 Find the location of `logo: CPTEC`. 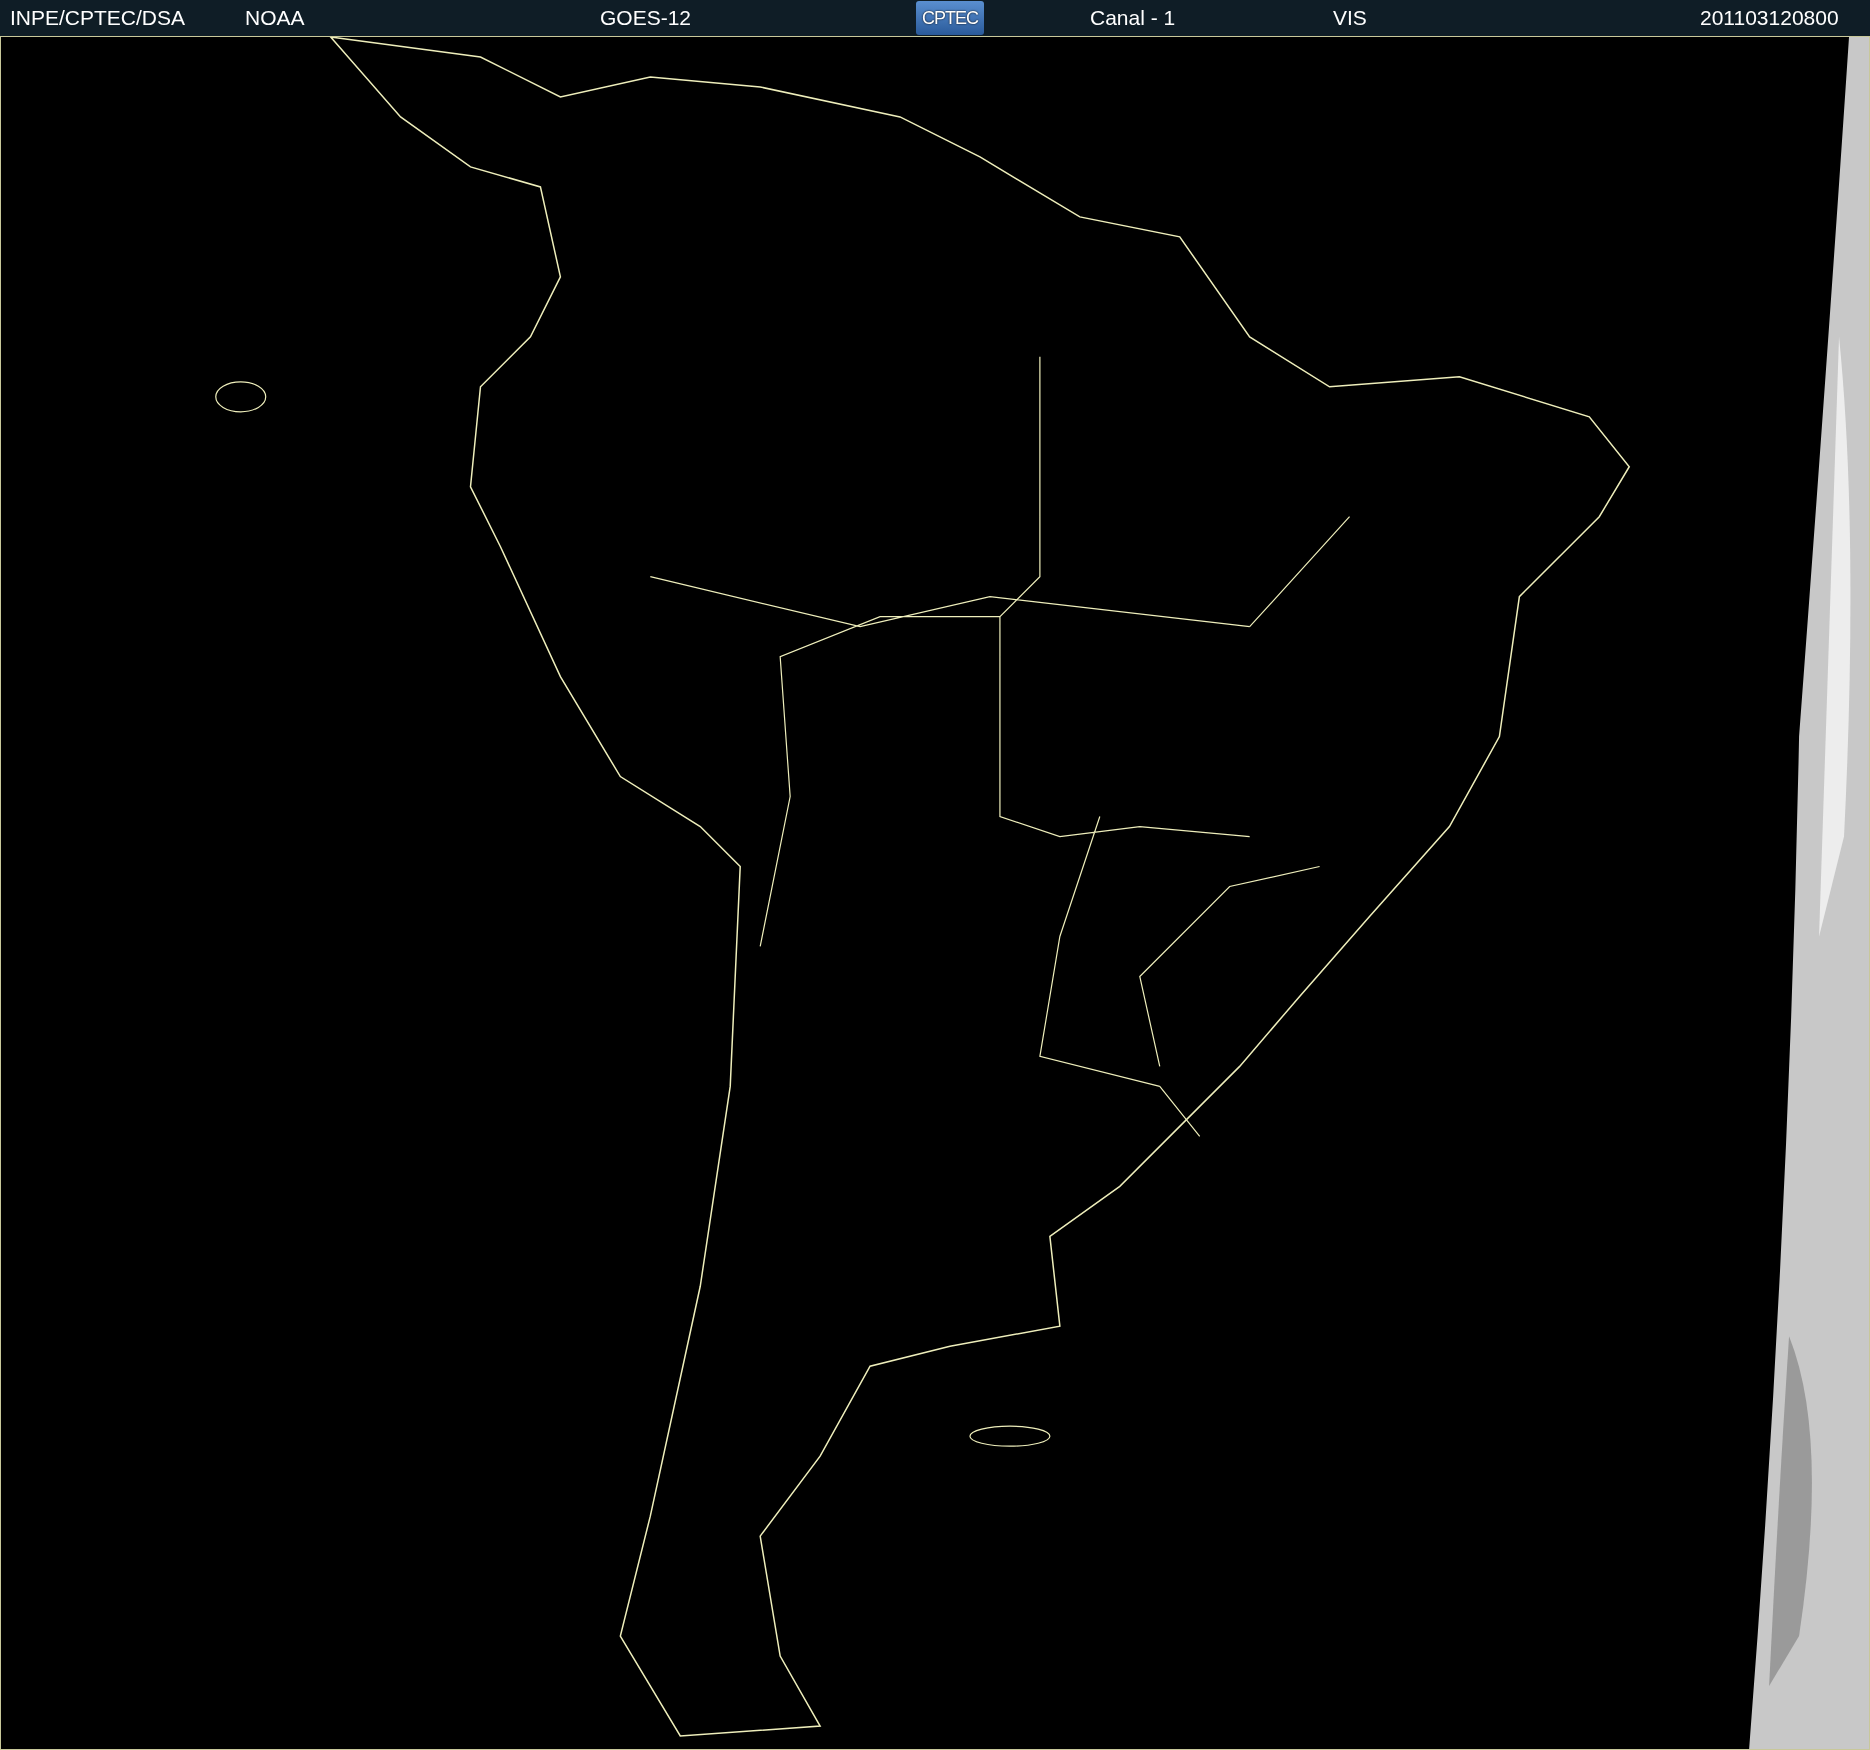

logo: CPTEC is located at coordinates (950, 18).